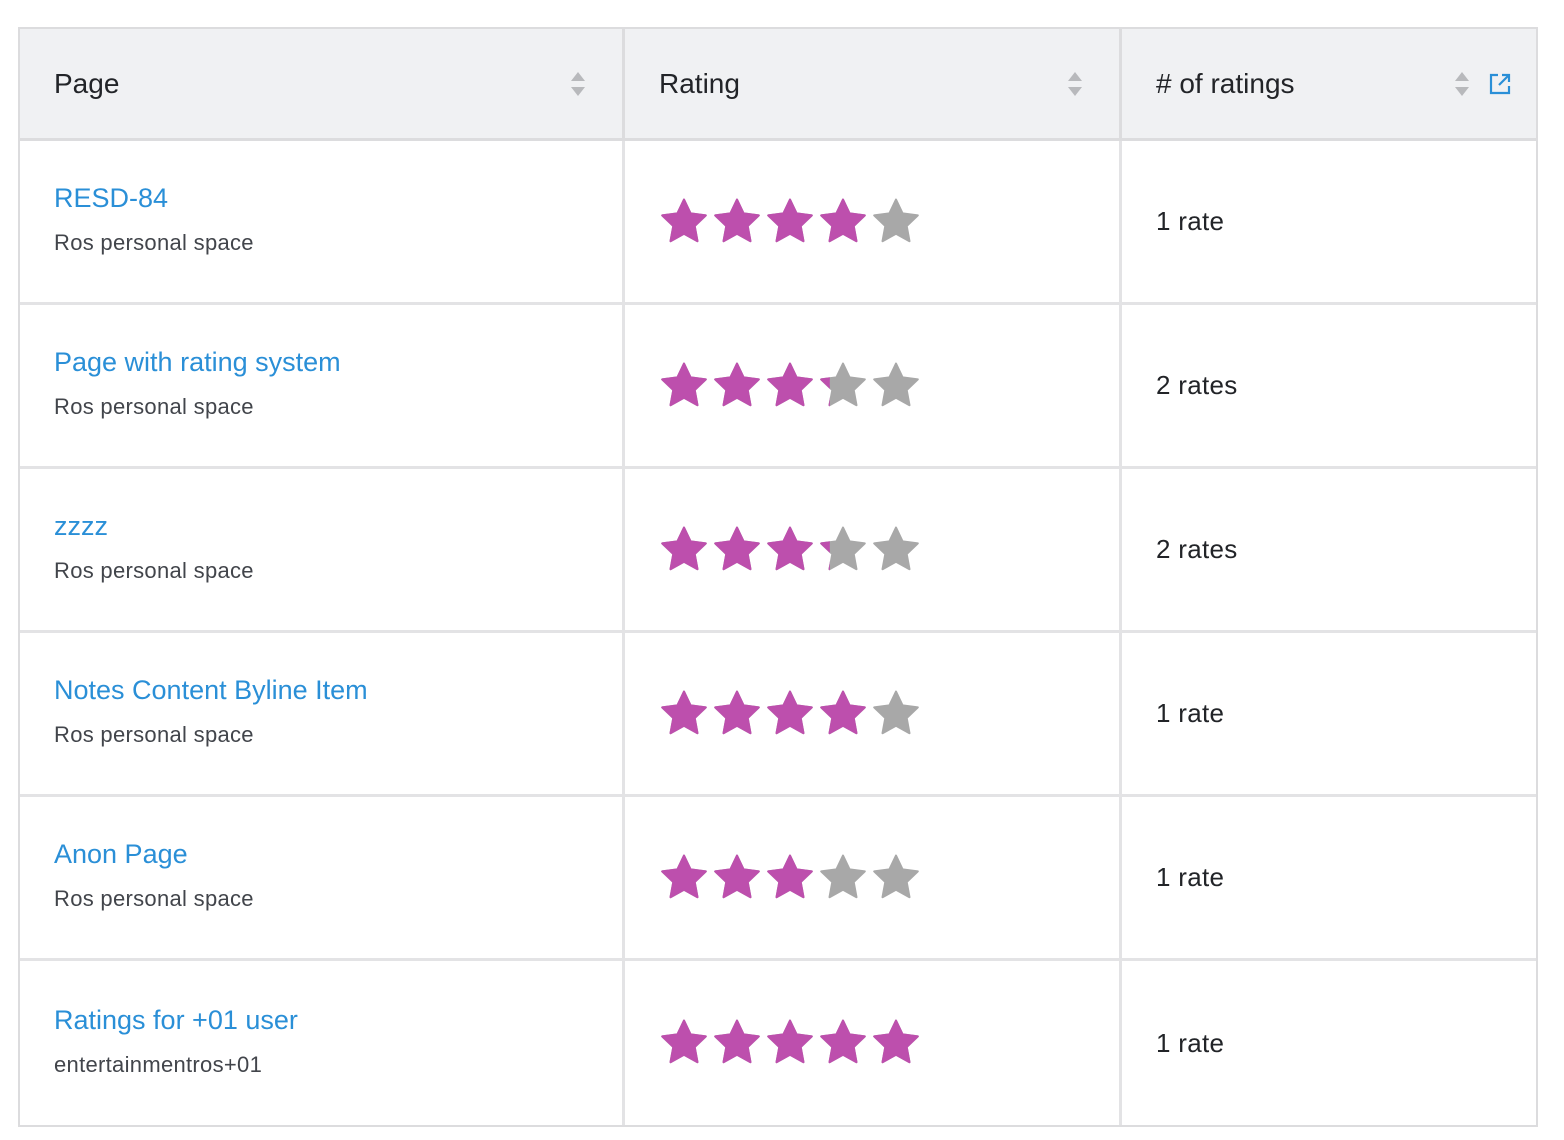  What do you see at coordinates (322, 221) in the screenshot?
I see `page-cell: RESD-84 Ros personal space` at bounding box center [322, 221].